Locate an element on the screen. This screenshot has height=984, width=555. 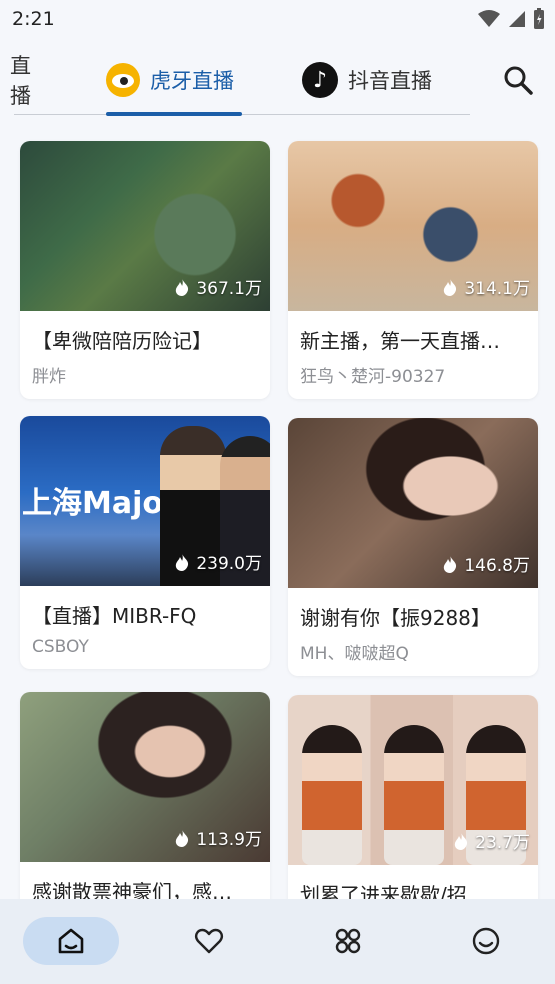
tab-douyin: ♪ 抖音直播 is located at coordinates (367, 80).